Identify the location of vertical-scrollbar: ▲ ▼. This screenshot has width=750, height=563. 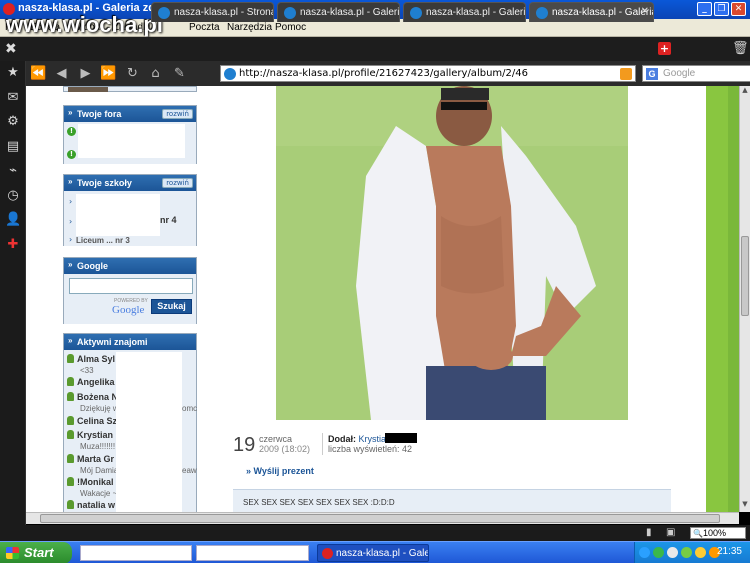
(744, 299).